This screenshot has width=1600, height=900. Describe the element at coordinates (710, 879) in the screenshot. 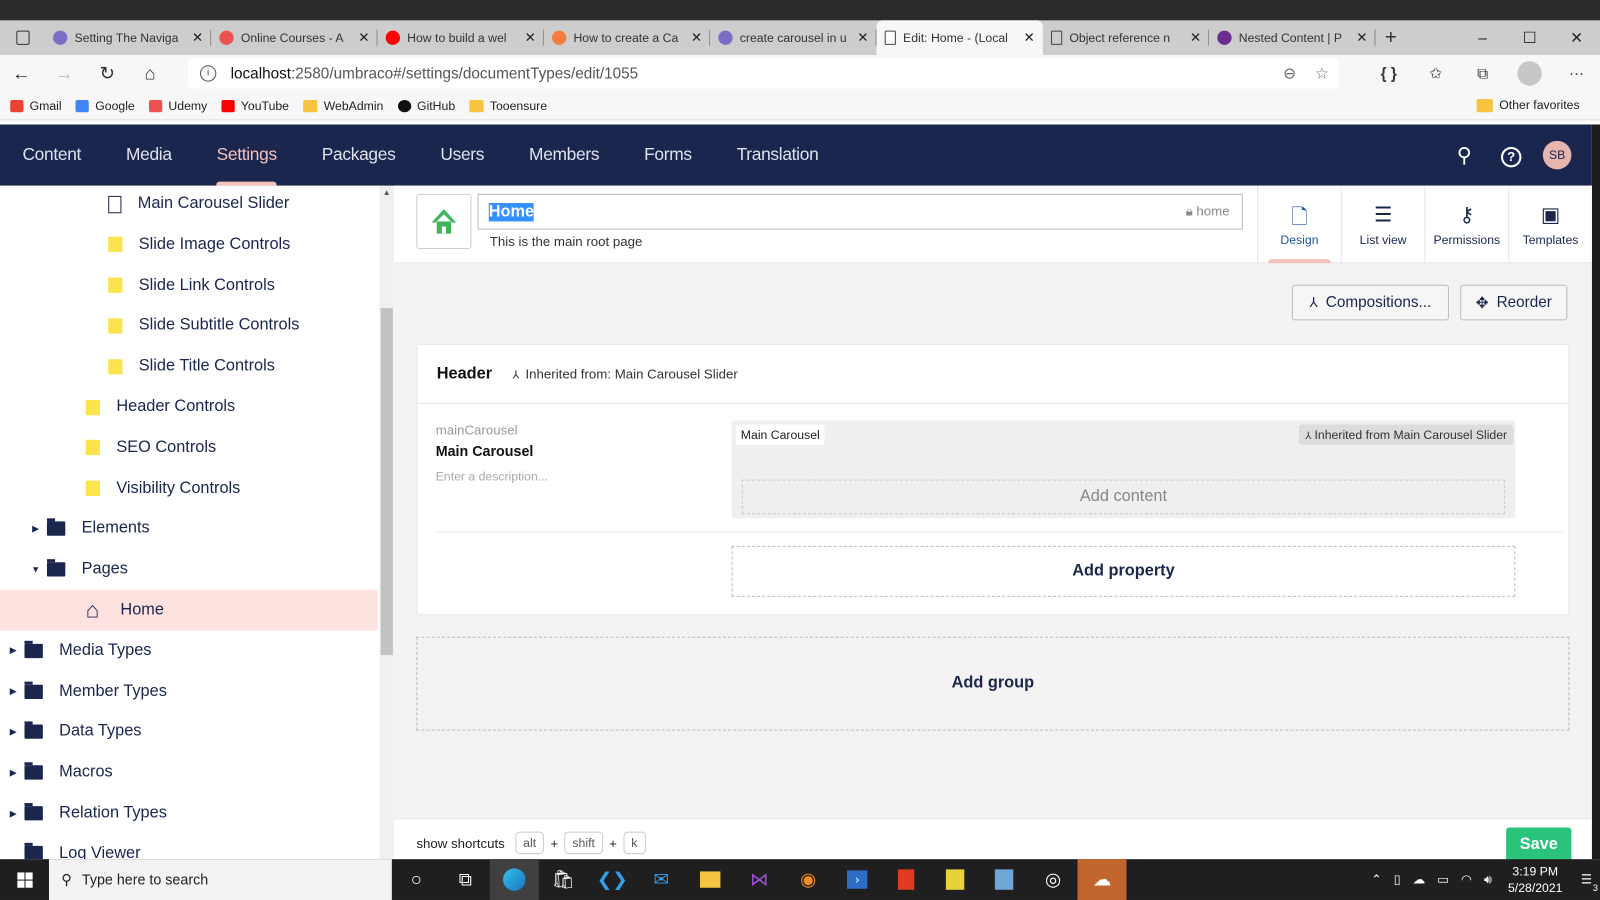

I see `file-explorer-icon` at that location.